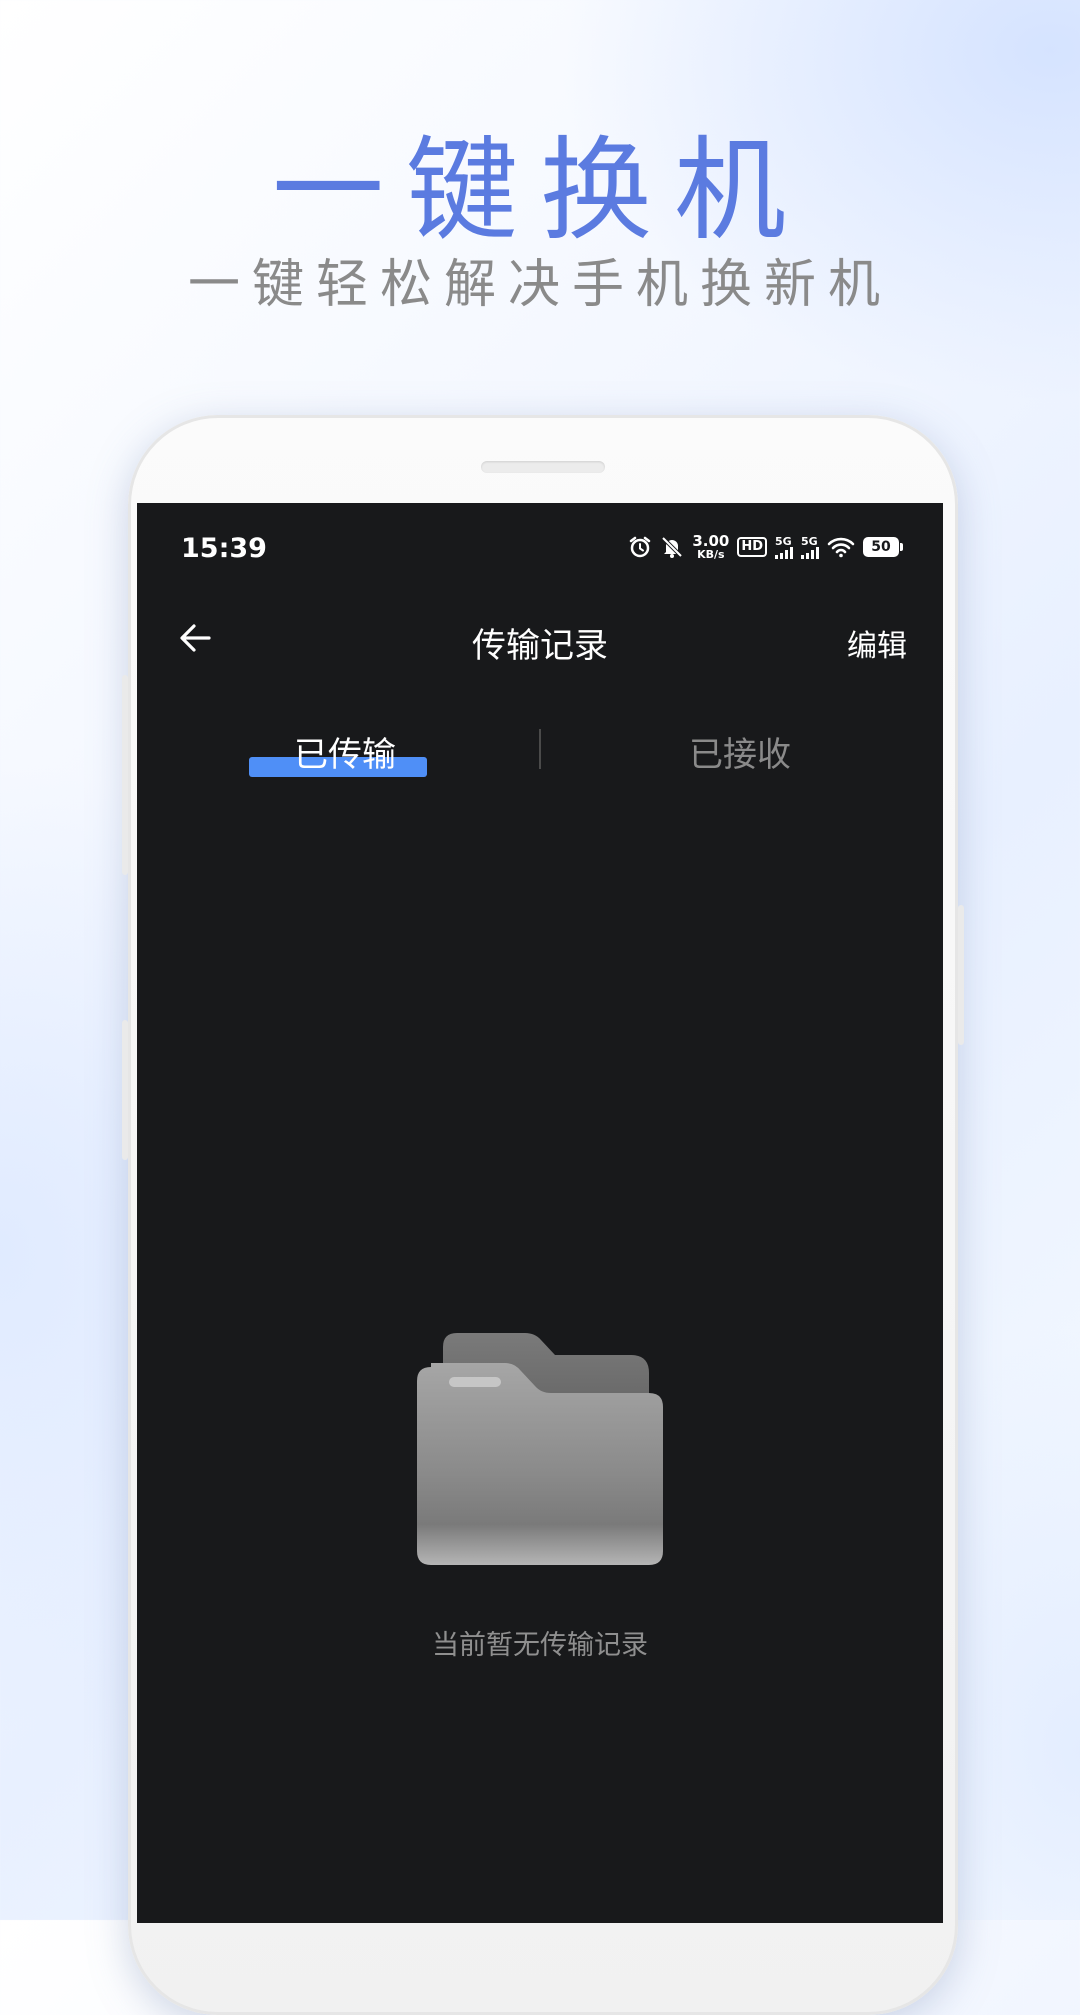 The image size is (1080, 2015). Describe the element at coordinates (540, 646) in the screenshot. I see `page-title: 传输记录` at that location.